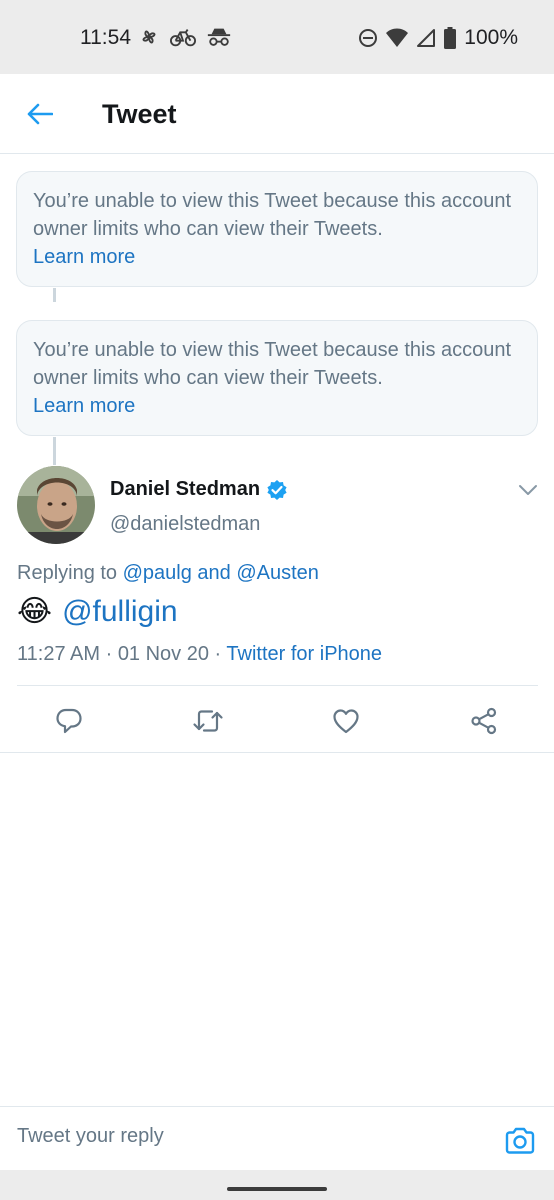 The image size is (554, 1200). I want to click on status-time: 11:54, so click(105, 37).